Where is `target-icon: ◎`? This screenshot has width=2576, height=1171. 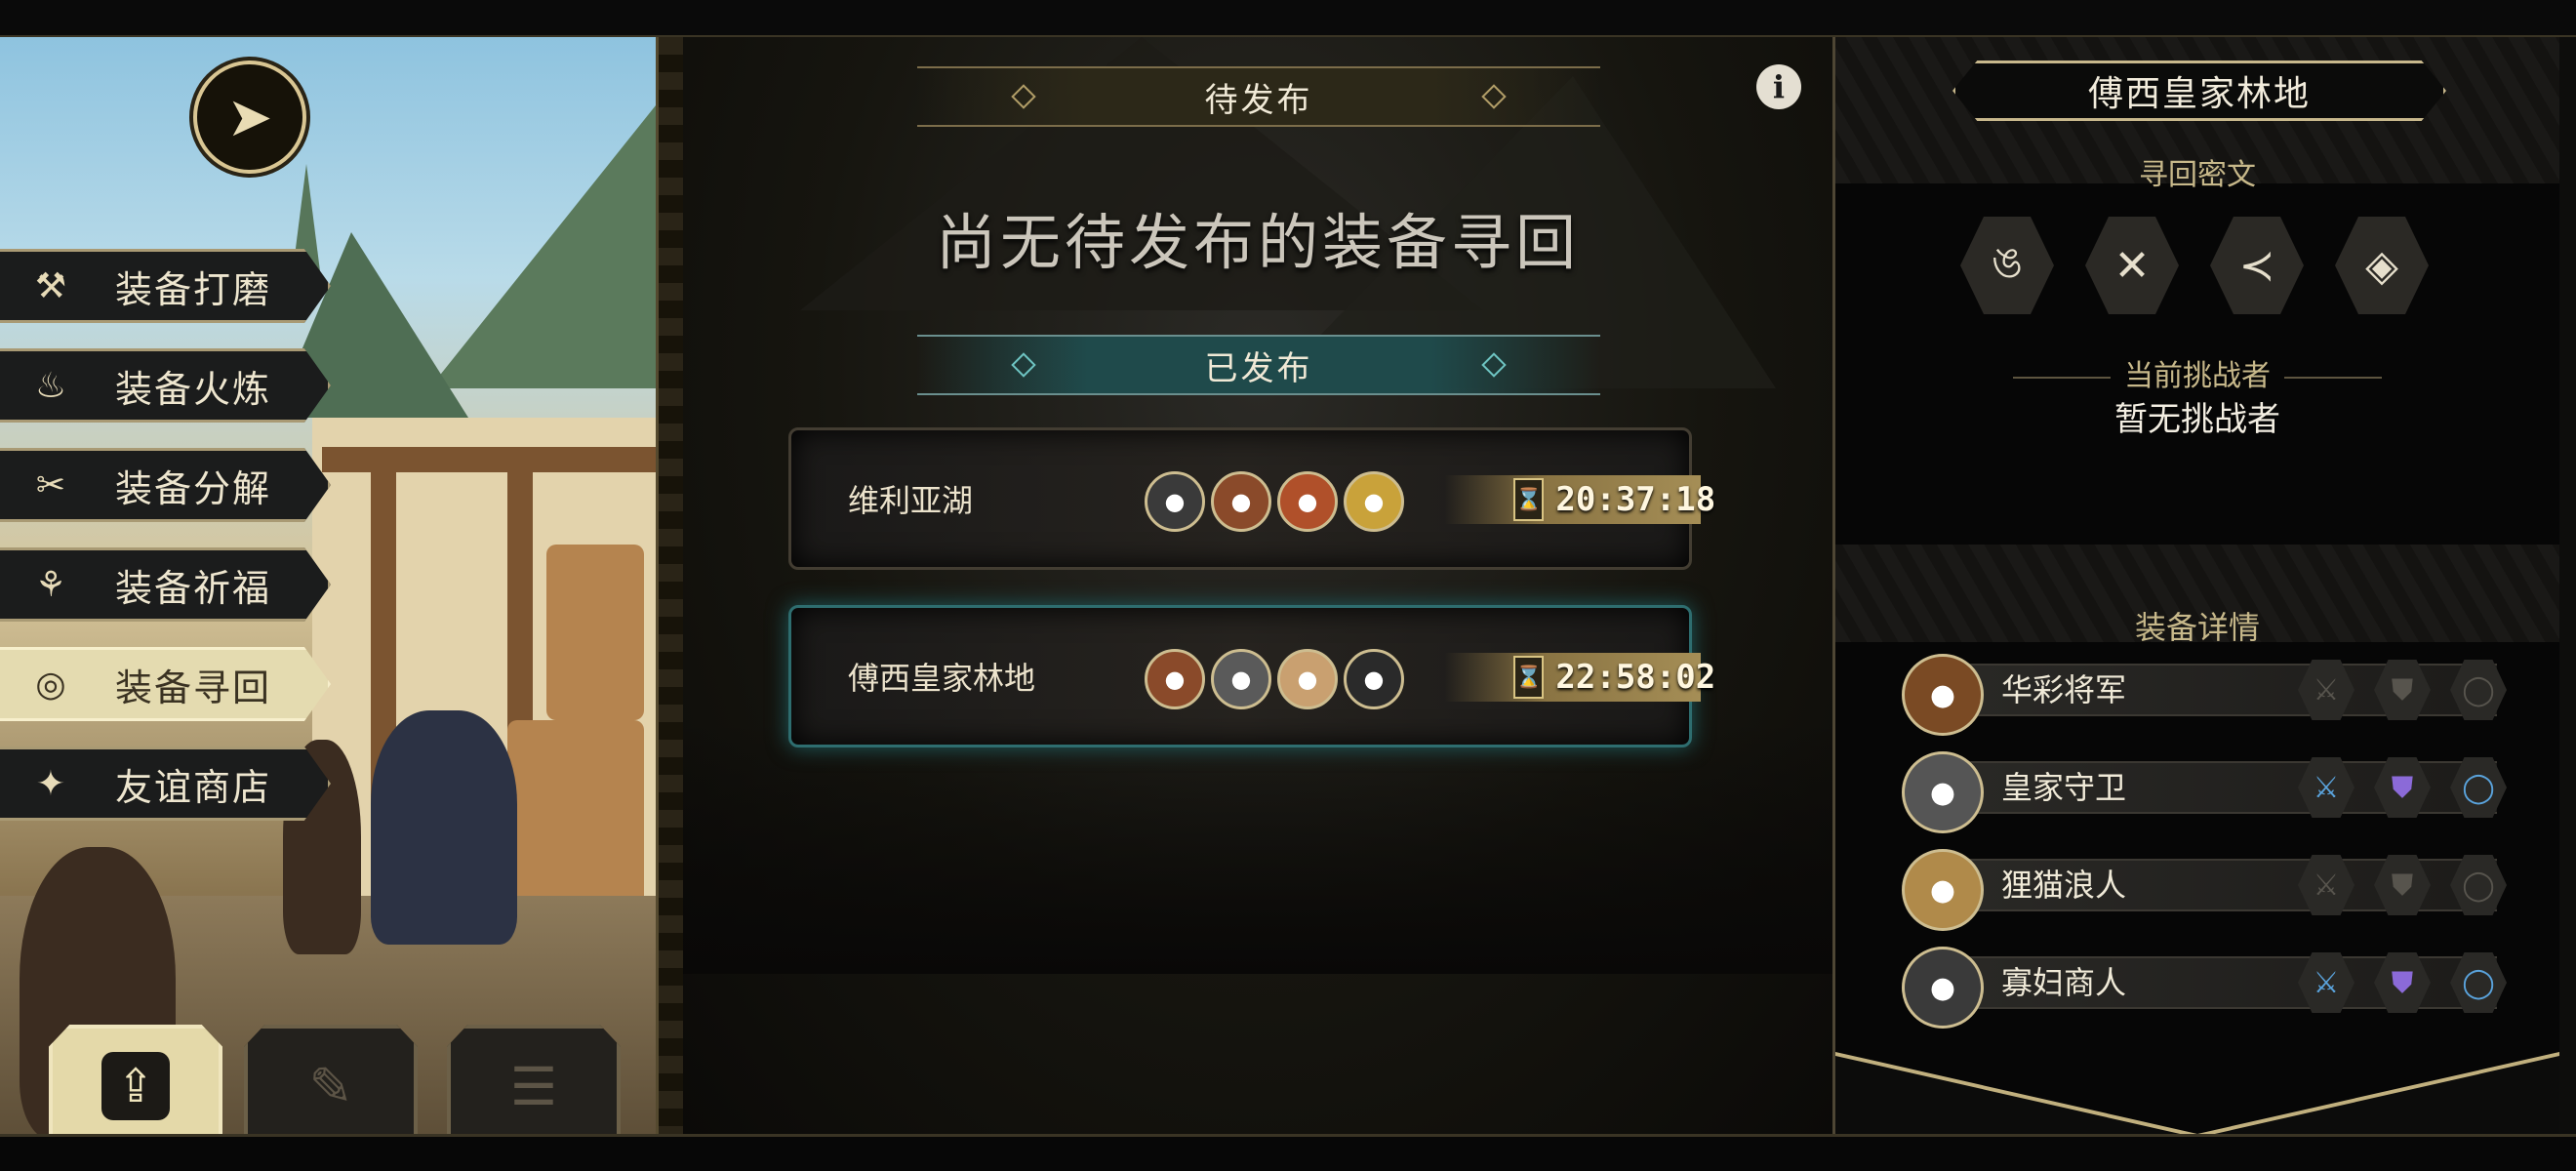 target-icon: ◎ is located at coordinates (50, 684).